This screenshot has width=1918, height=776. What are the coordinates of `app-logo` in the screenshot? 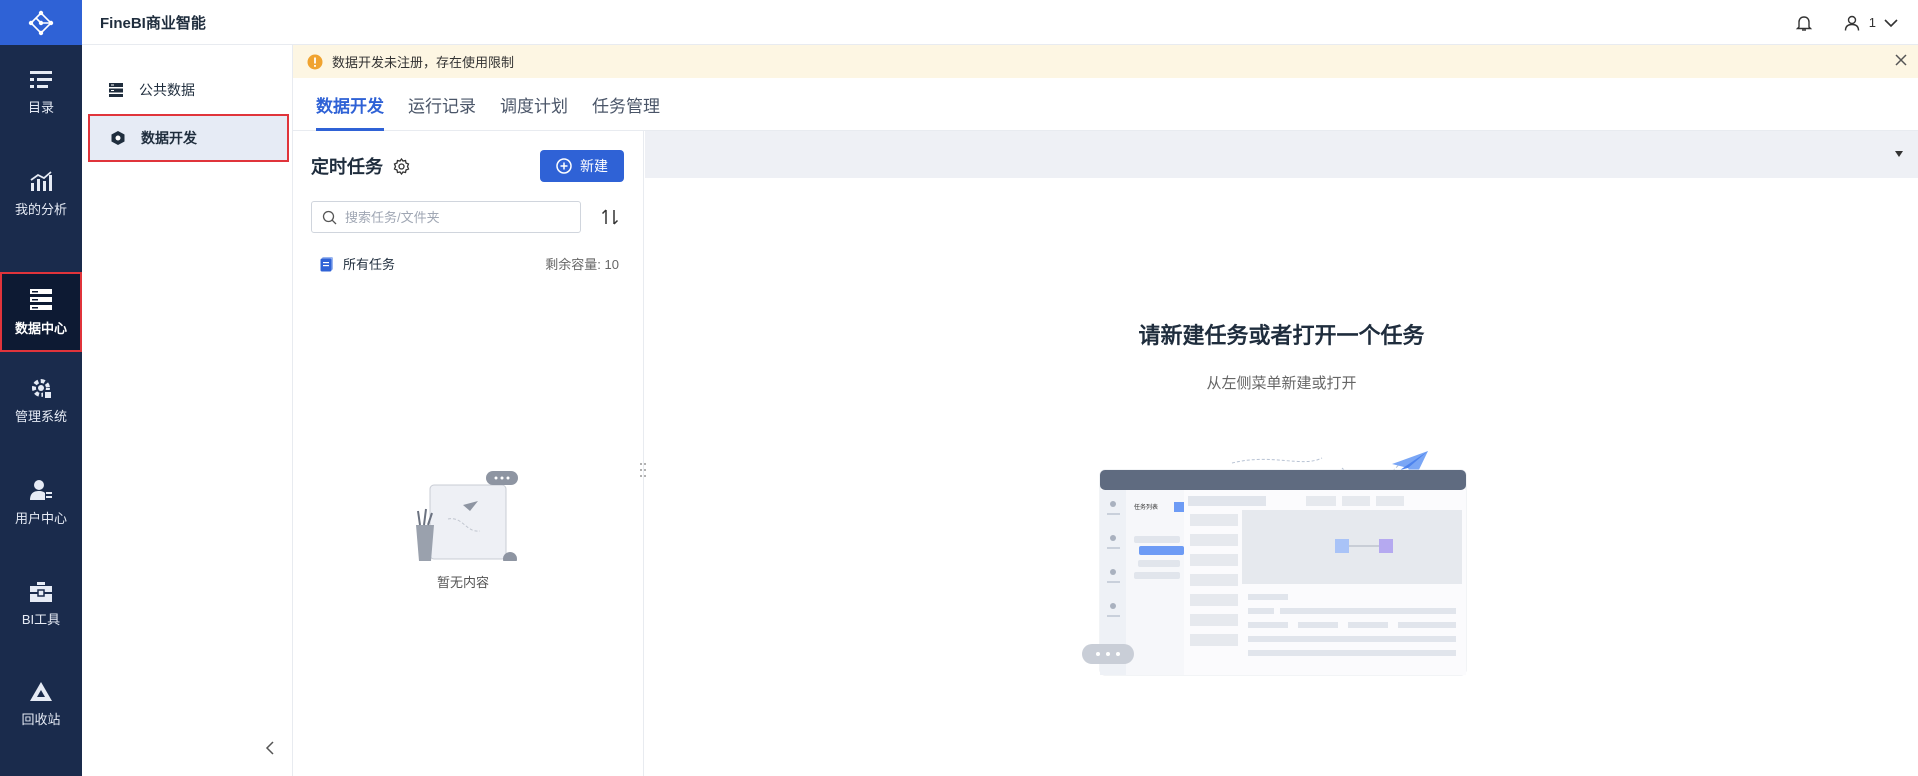 It's located at (41, 22).